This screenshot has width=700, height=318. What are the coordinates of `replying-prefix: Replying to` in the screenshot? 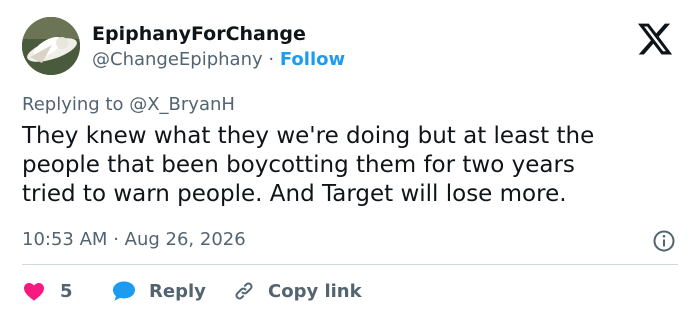 It's located at (73, 104).